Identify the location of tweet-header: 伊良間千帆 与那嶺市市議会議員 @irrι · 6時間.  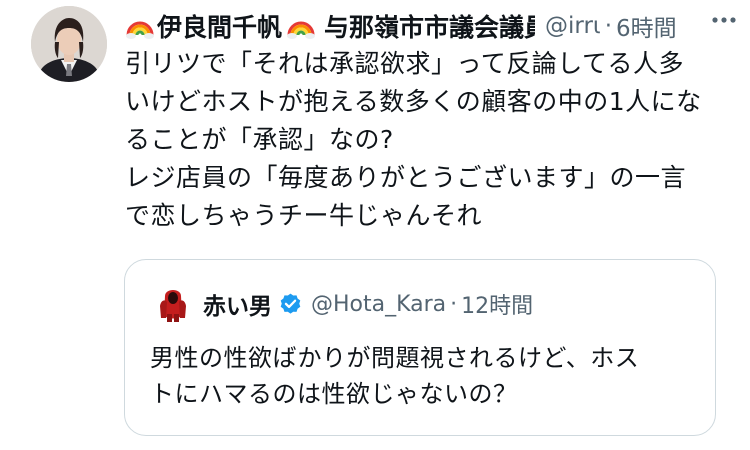
(410, 26).